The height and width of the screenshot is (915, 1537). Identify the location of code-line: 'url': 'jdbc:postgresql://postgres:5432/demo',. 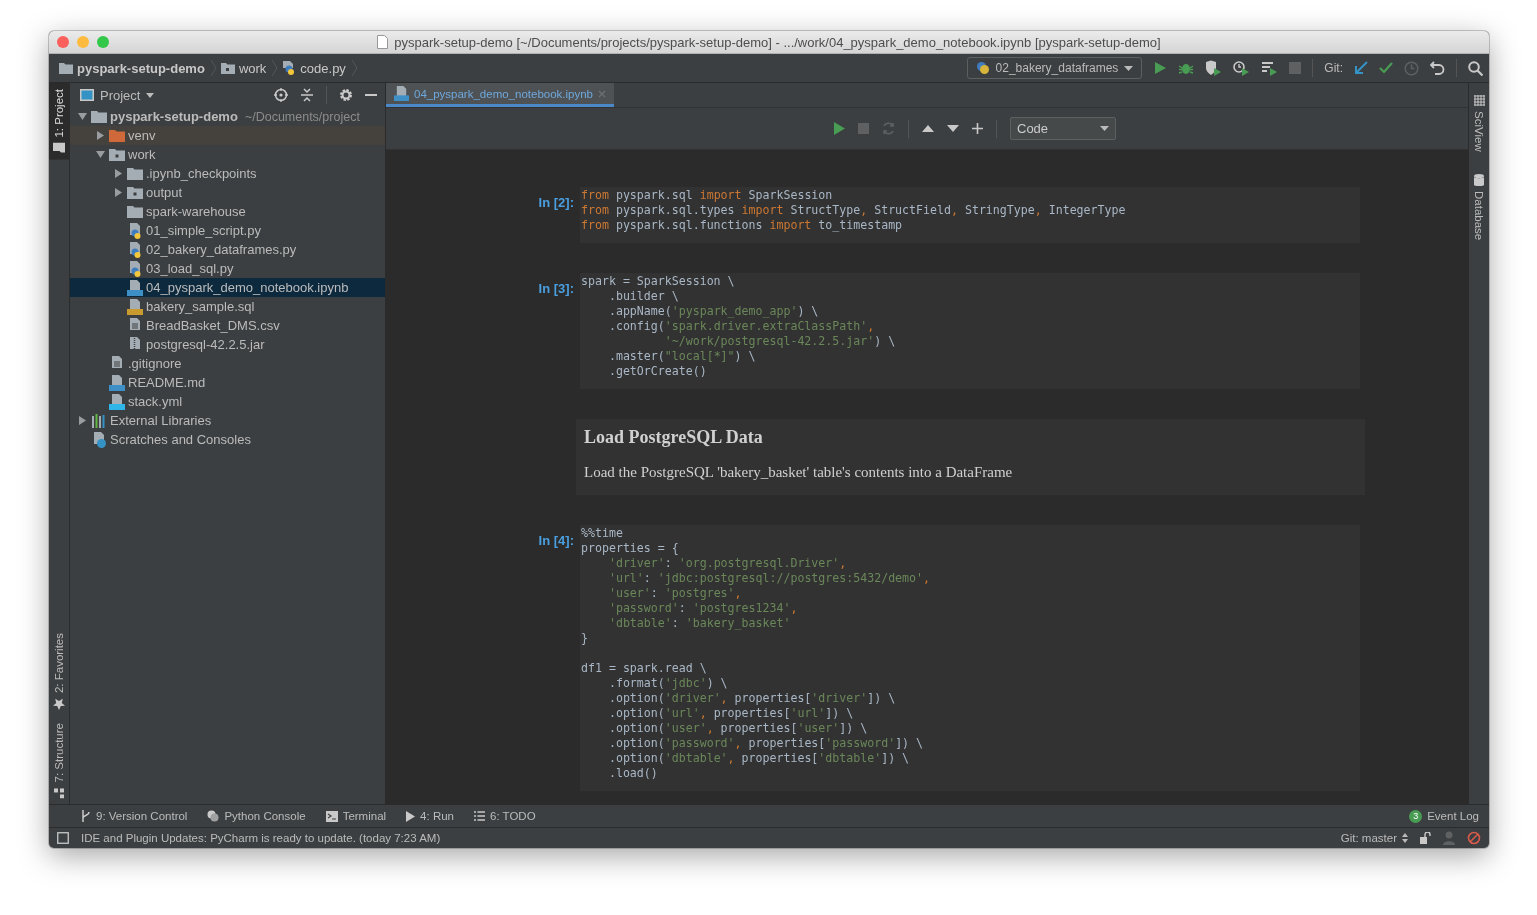
(769, 578).